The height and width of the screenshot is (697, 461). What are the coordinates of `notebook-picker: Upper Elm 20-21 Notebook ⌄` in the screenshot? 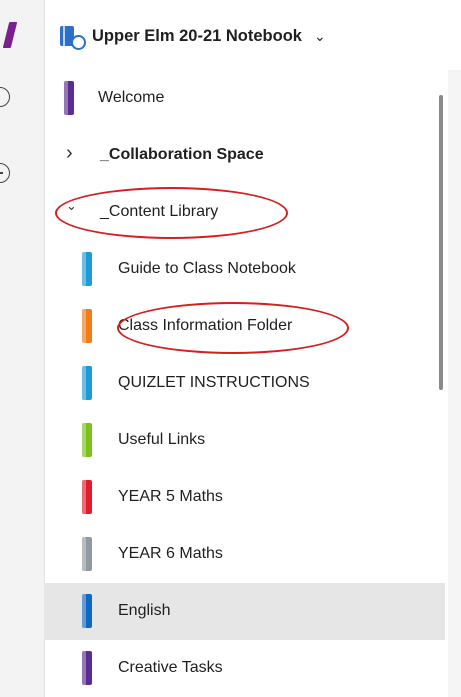 It's located at (255, 36).